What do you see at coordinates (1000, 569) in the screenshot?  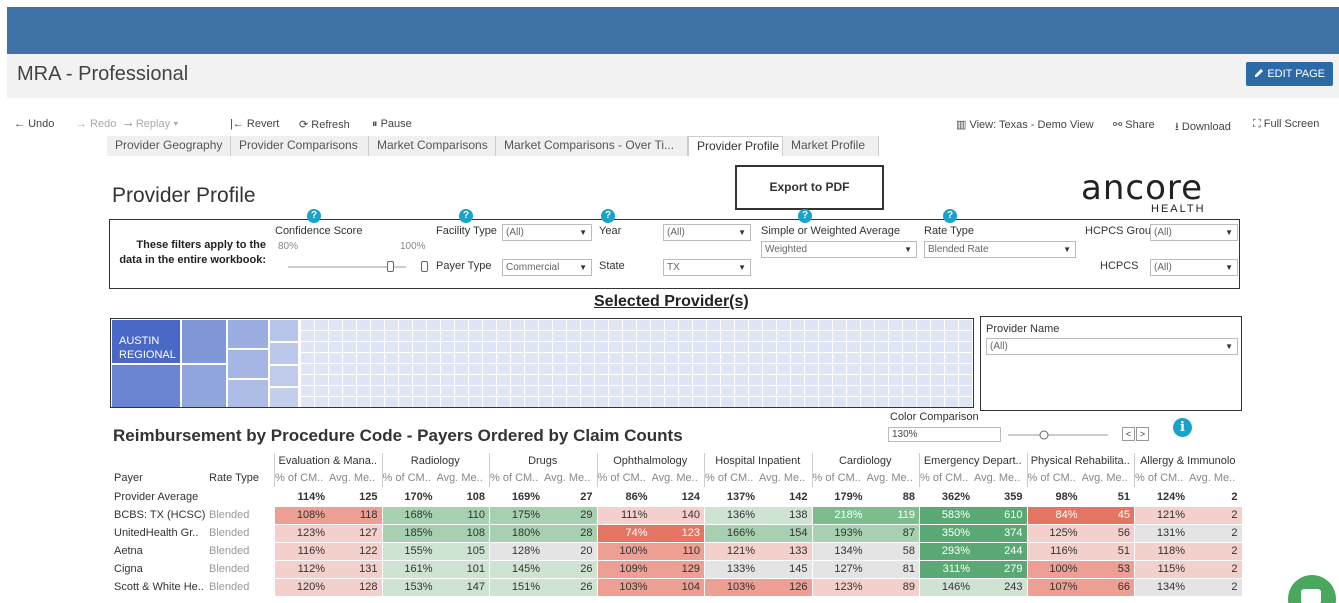 I see `avg-cell: 279` at bounding box center [1000, 569].